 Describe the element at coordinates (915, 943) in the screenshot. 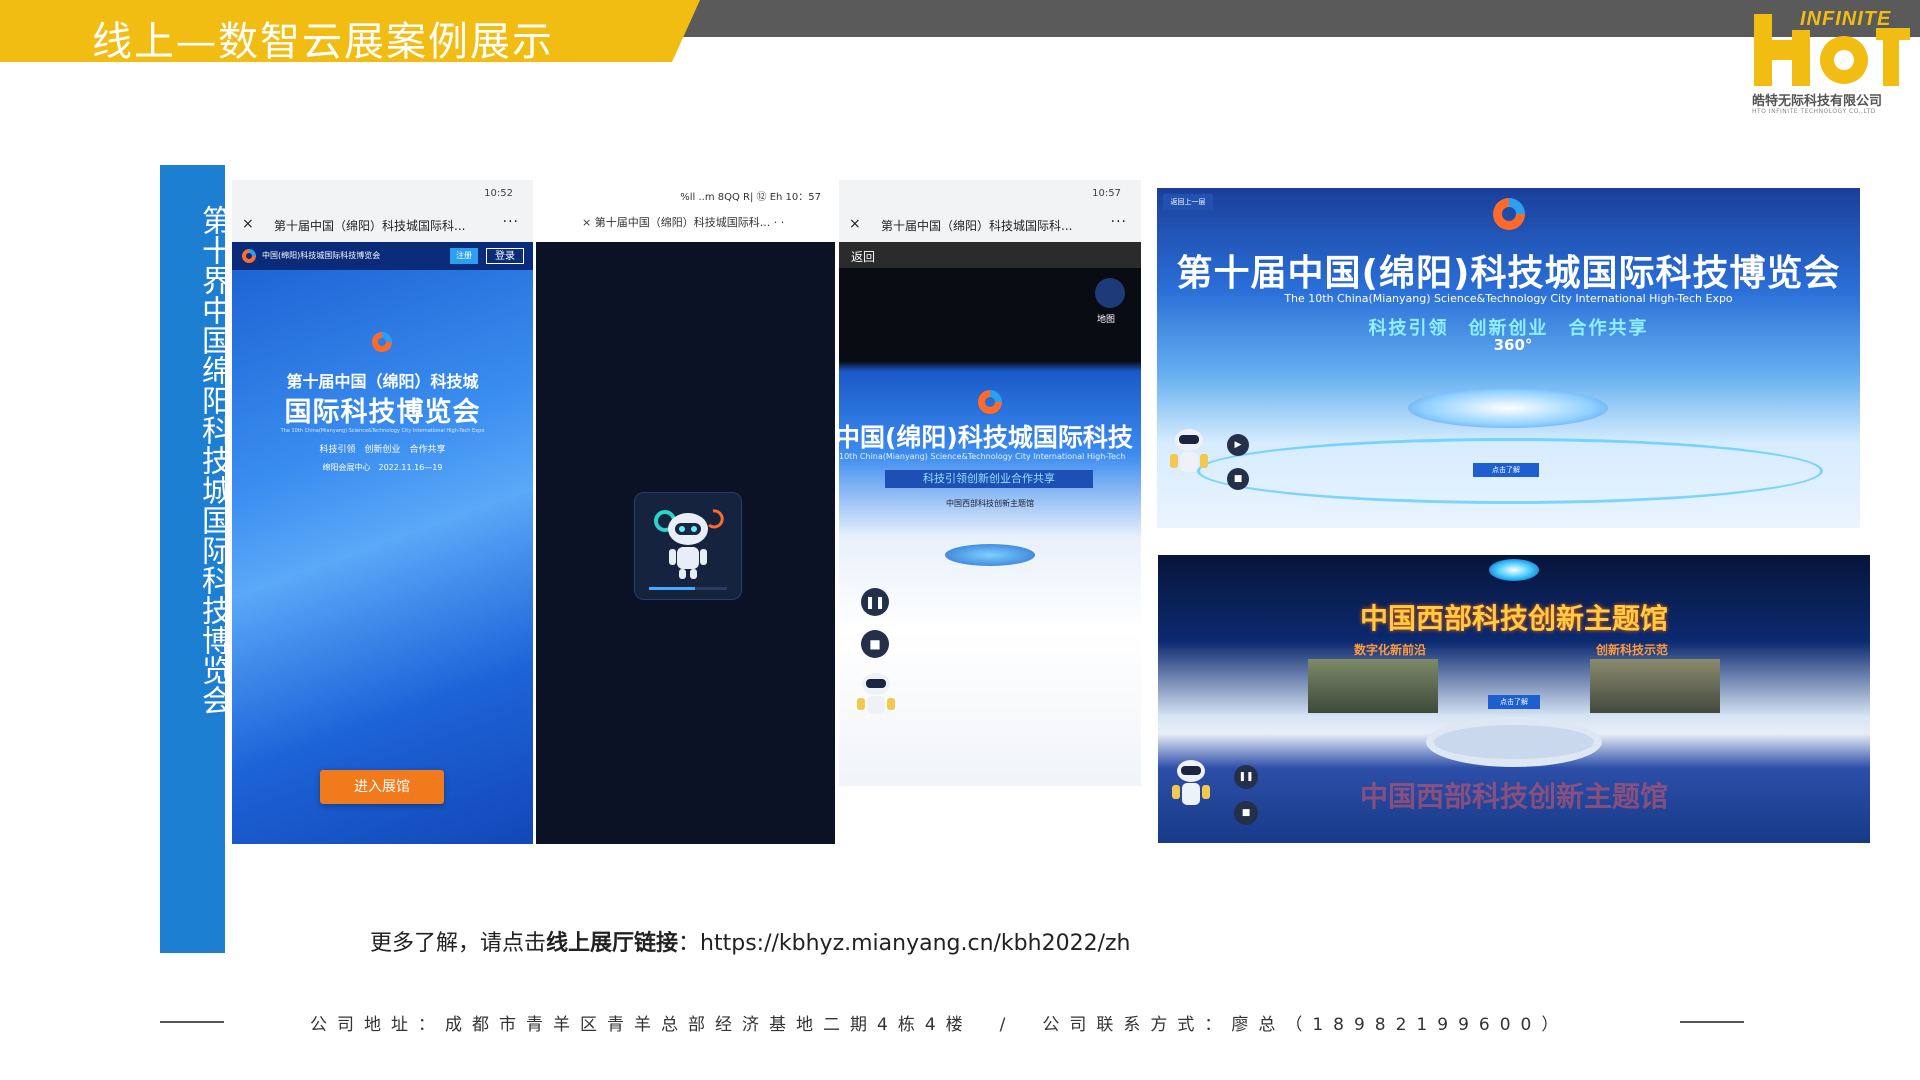

I see `online-hall-url: https://kbhyz.mianyang.cn/kbh2022/zh` at that location.